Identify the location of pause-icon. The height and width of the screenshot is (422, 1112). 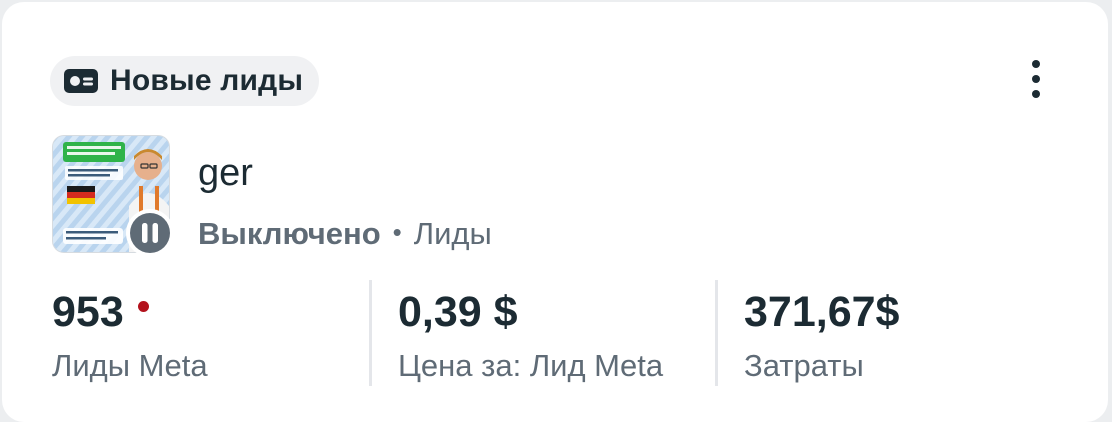
(150, 233).